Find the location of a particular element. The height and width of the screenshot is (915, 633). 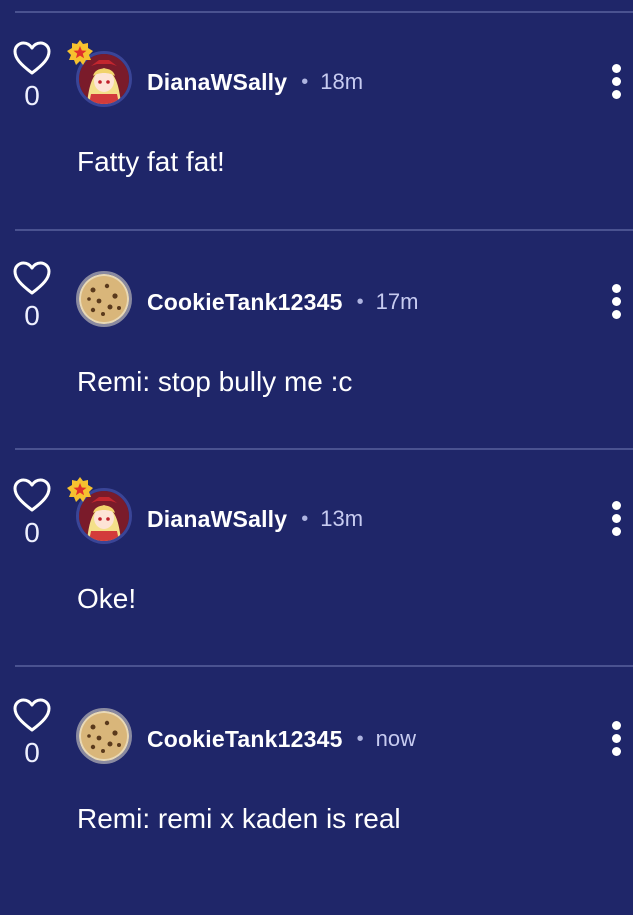

timestamp: 18m is located at coordinates (342, 81).